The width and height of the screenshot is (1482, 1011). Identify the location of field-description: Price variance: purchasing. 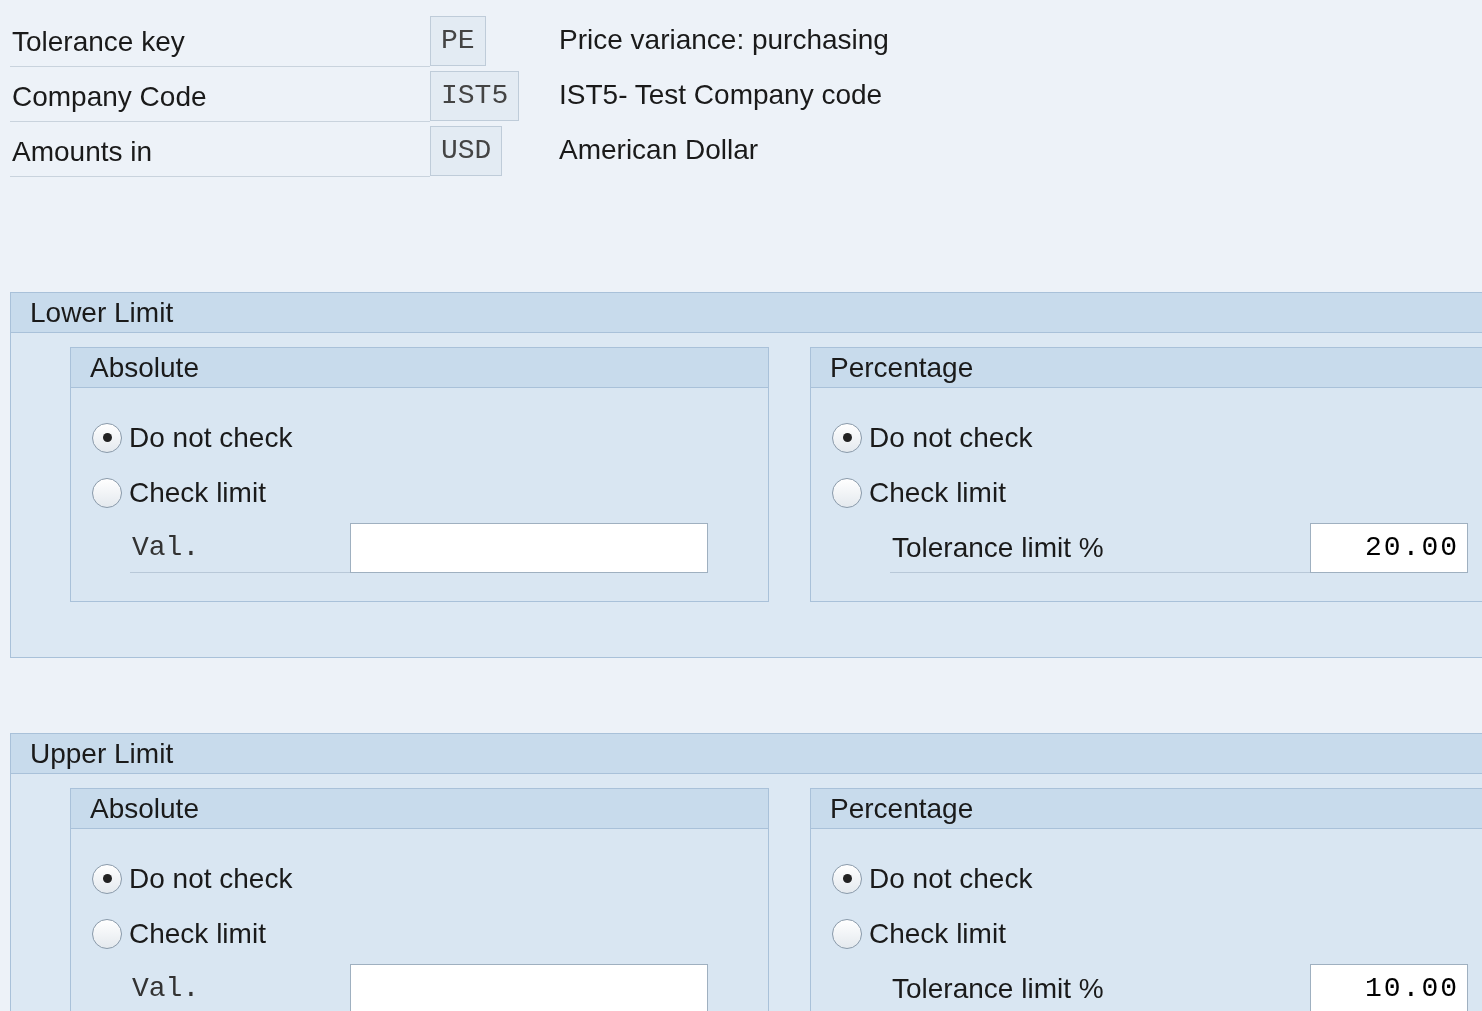
(724, 39).